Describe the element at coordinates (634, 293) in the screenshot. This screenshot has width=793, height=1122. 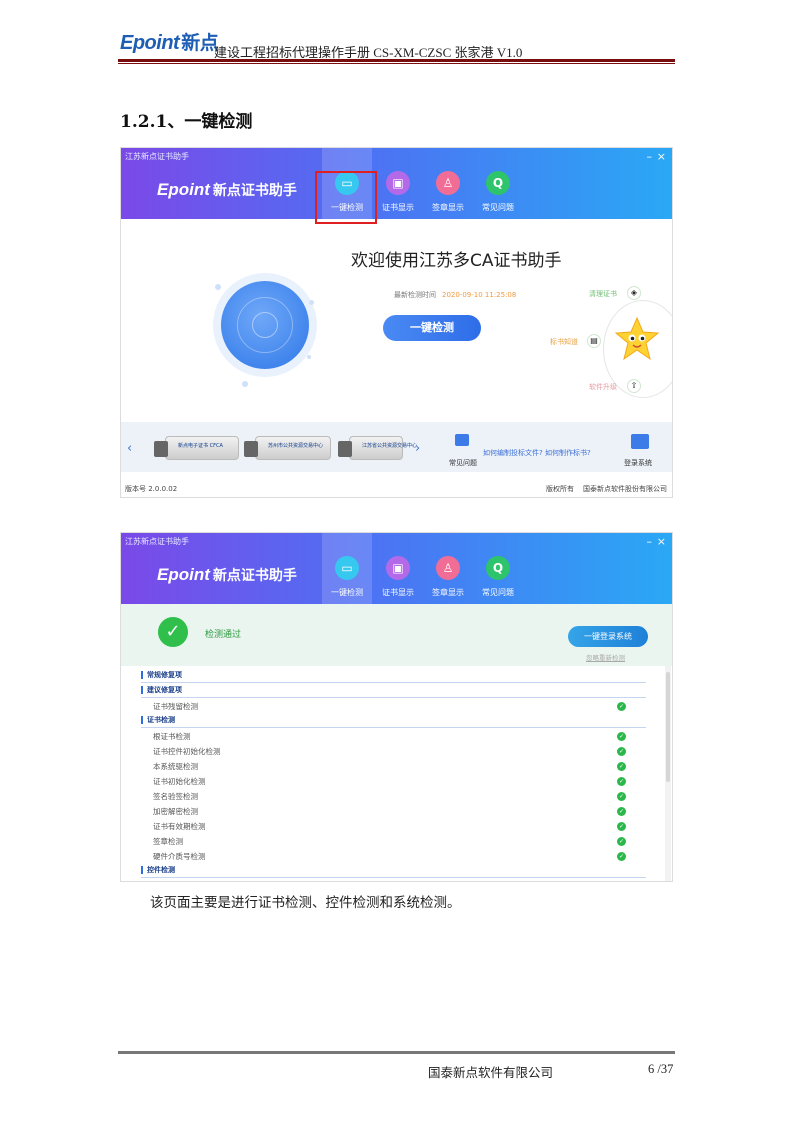
I see `clean-cert-icon: ◈` at that location.